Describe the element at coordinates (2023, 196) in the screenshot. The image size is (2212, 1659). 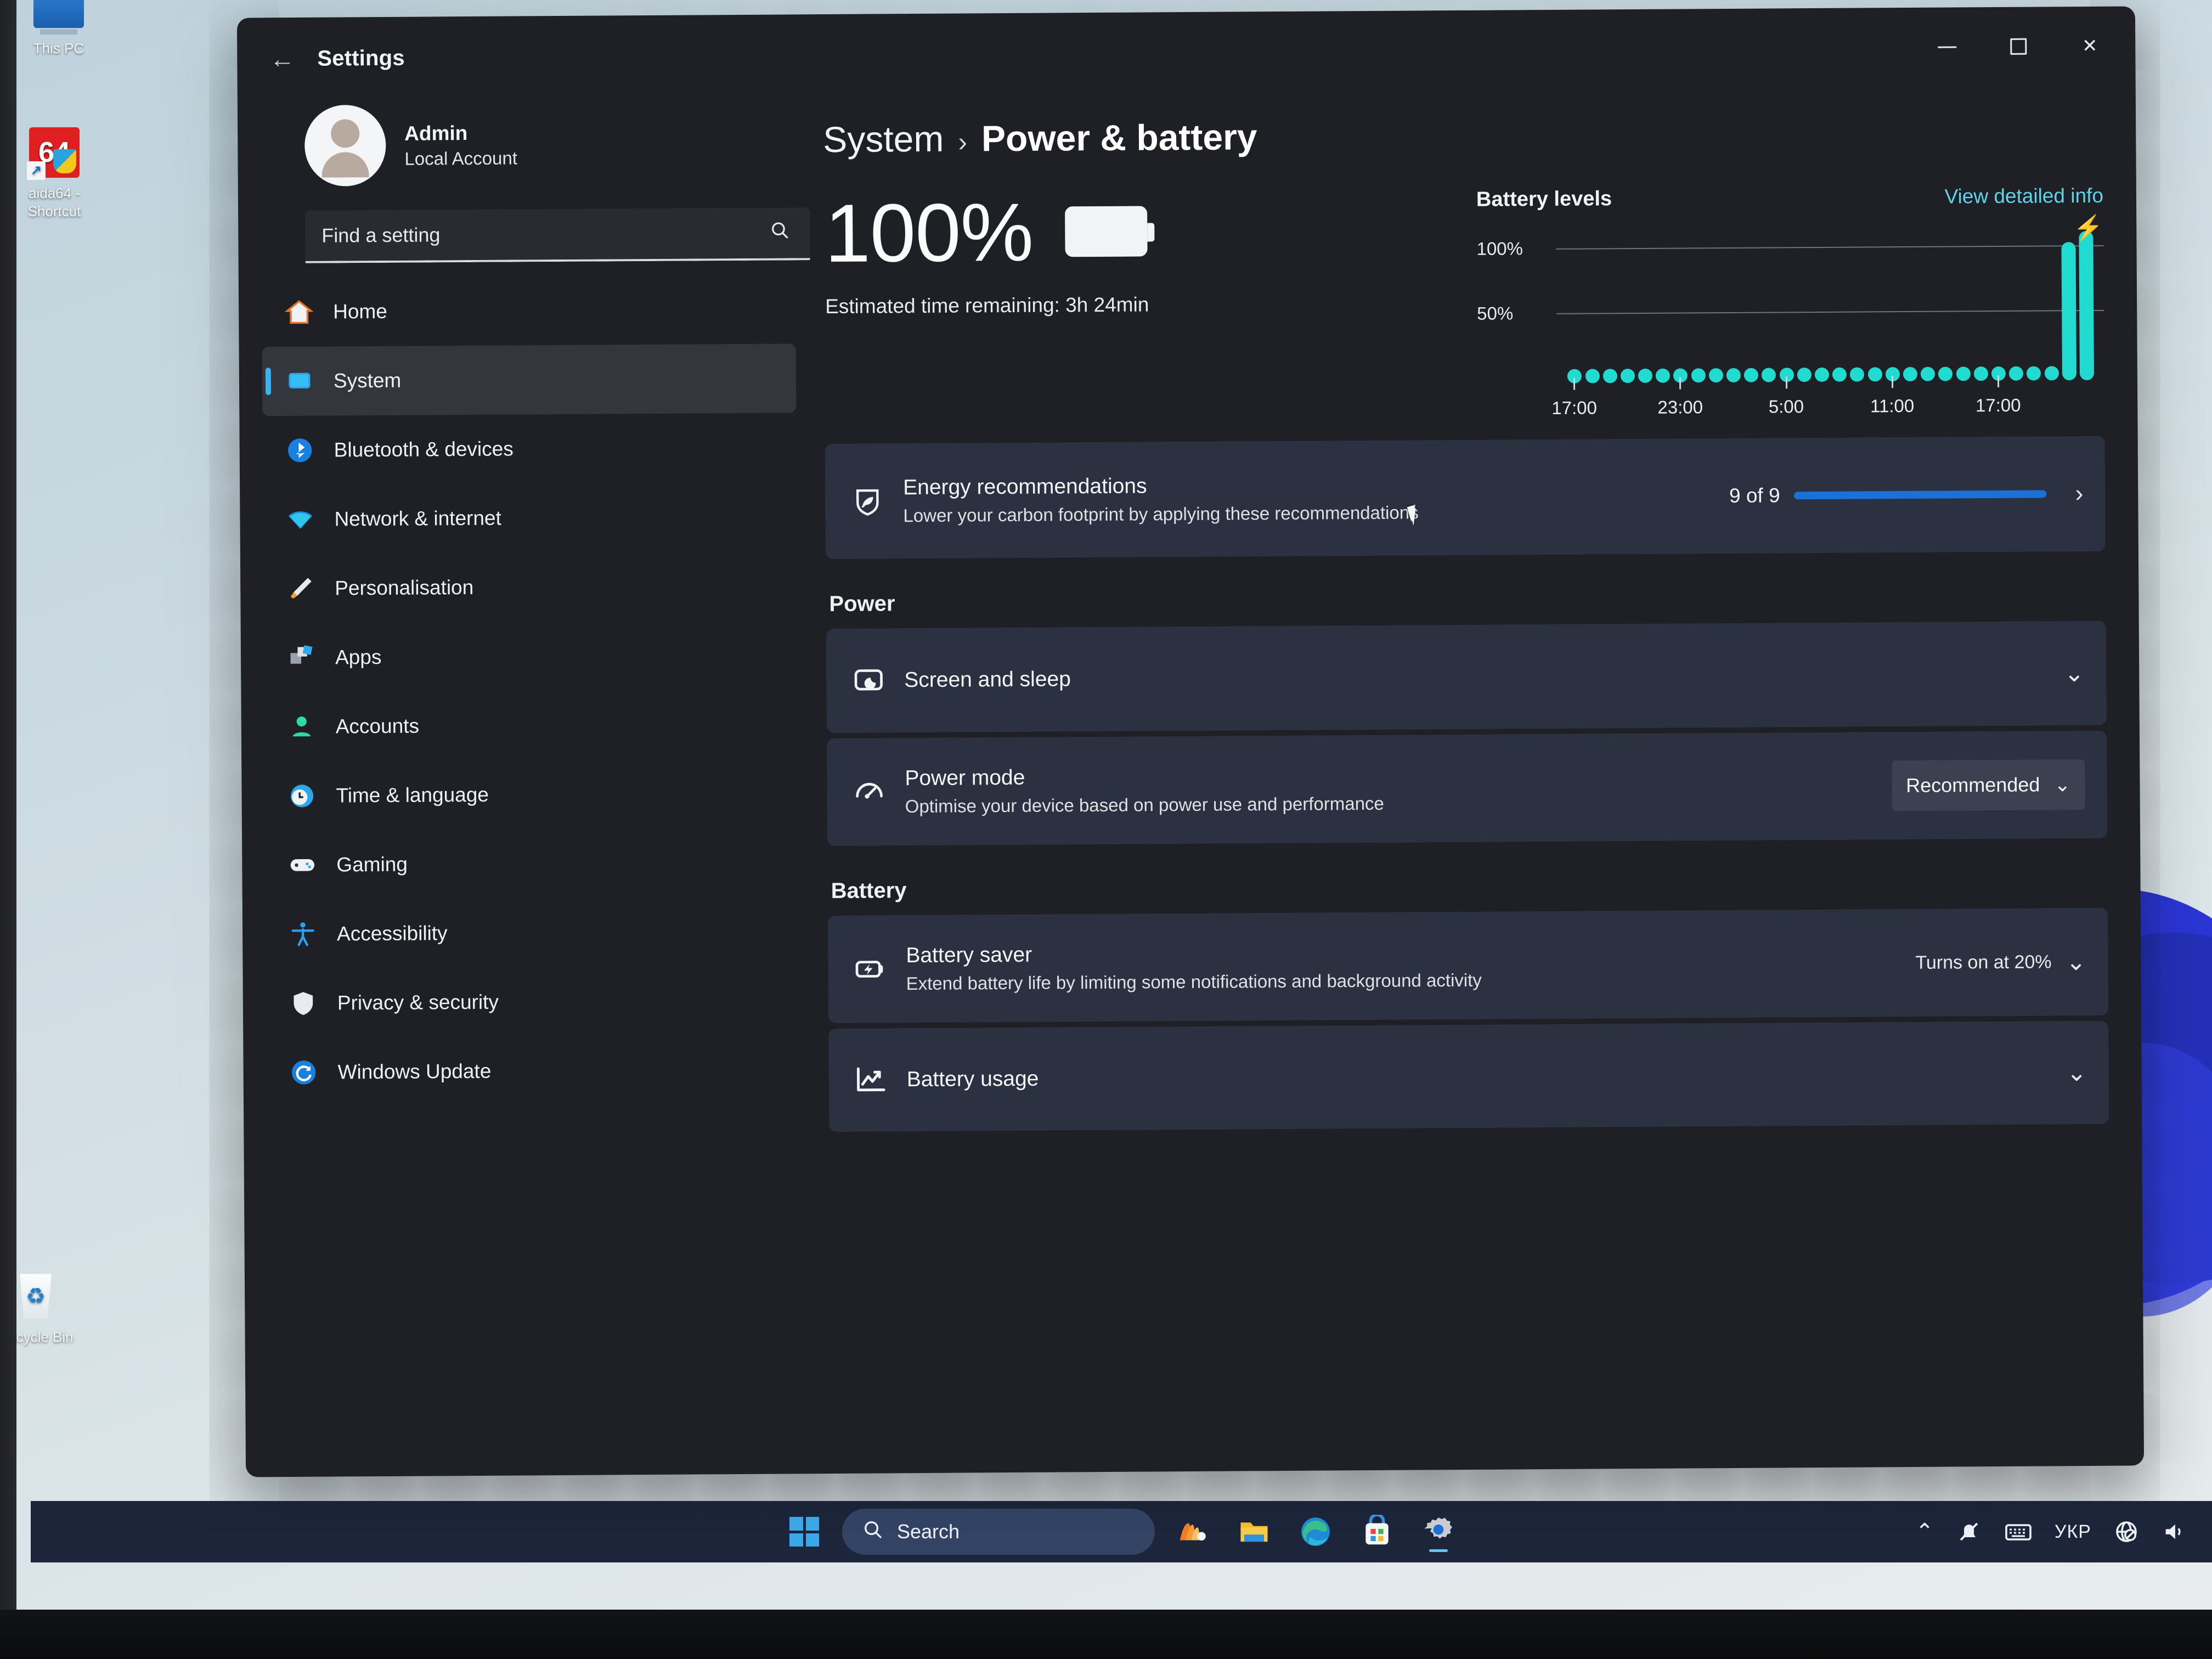
I see `view-detailed-info-link: View detailed info` at that location.